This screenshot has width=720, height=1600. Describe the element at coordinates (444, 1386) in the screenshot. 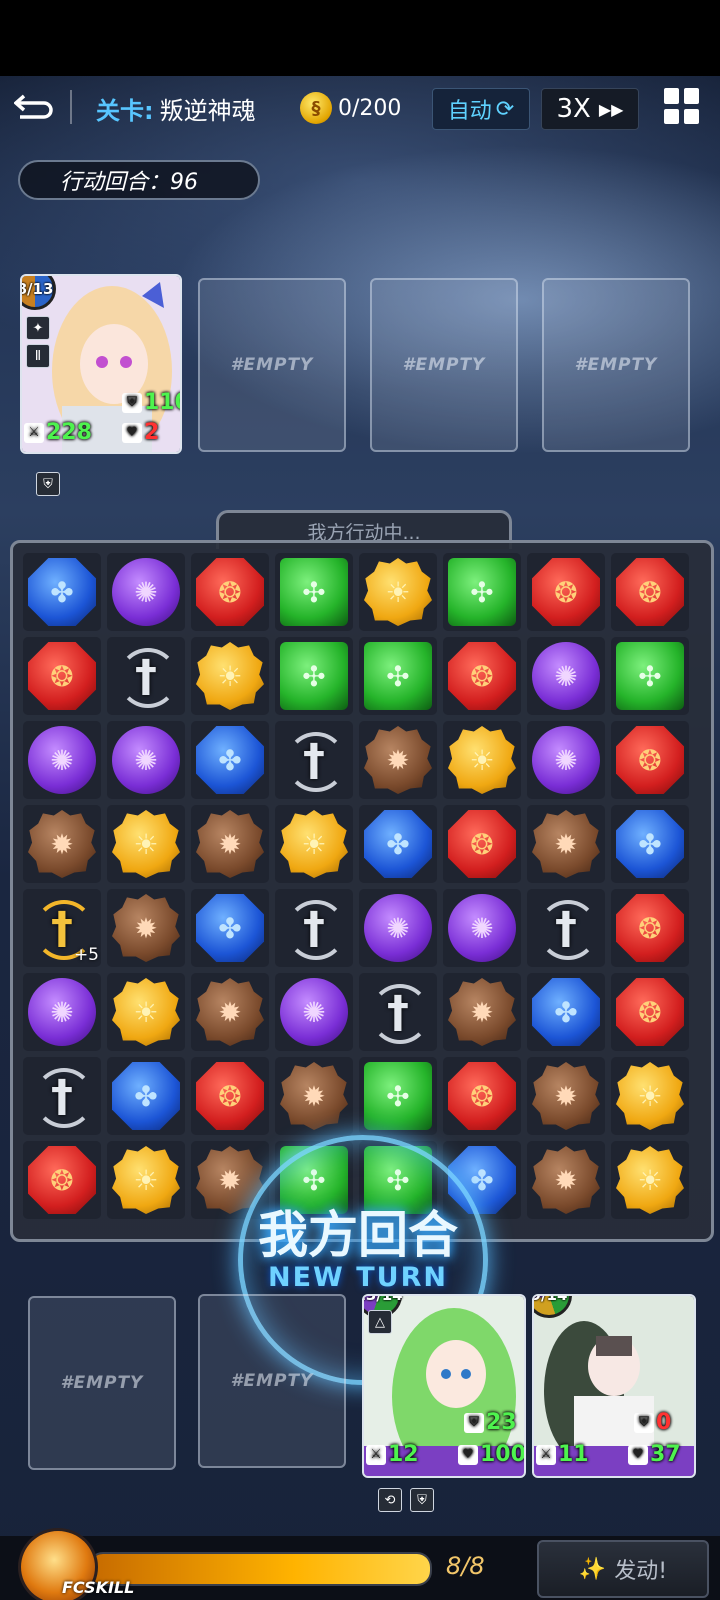

I see `player-hero-card-1: 13/14 △ ⛨23 ⚔12 ♥1000` at that location.